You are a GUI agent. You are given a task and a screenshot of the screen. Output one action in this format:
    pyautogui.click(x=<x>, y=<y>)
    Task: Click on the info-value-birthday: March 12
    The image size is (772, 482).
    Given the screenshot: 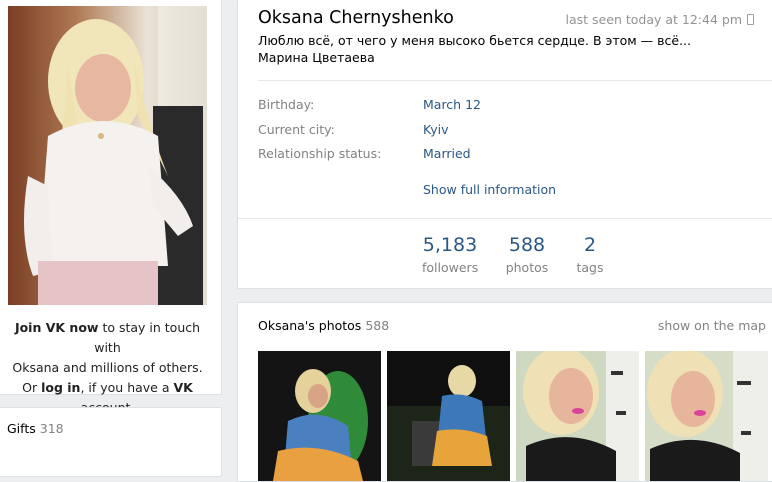 What is the action you would take?
    pyautogui.click(x=452, y=104)
    